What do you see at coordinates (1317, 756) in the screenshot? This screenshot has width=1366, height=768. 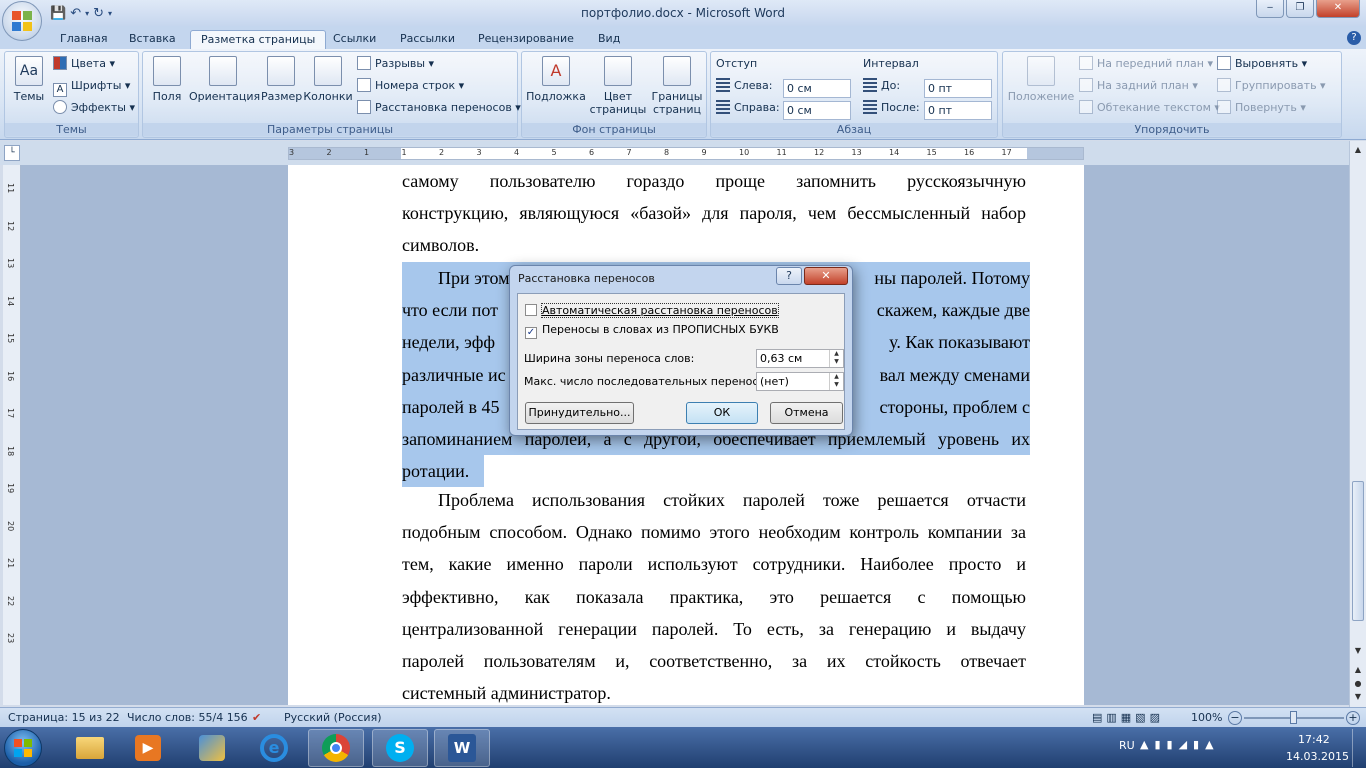 I see `clock-date: 14.03.2015` at bounding box center [1317, 756].